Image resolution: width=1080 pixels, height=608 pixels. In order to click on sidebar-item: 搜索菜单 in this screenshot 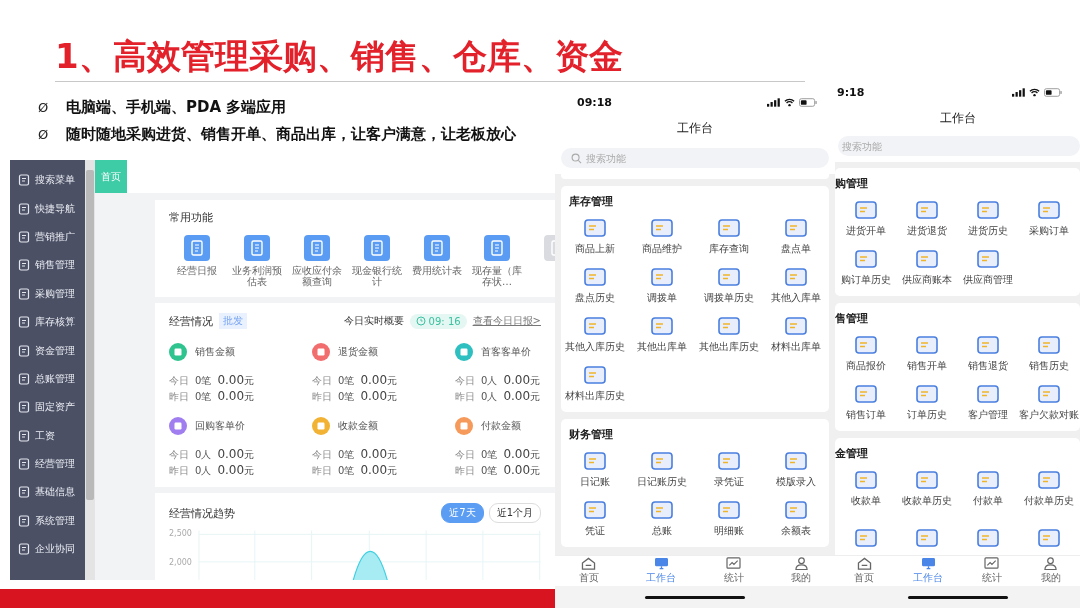, I will do `click(47, 180)`.